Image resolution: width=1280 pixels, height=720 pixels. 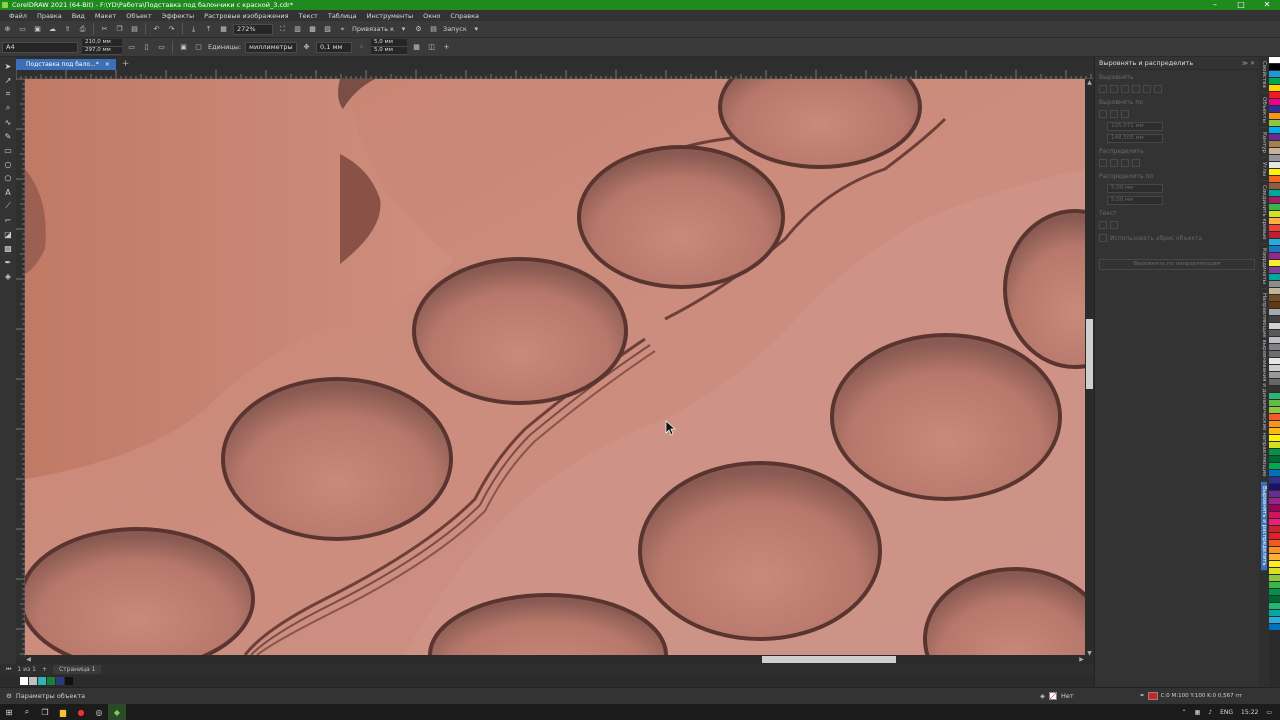 What do you see at coordinates (67, 29) in the screenshot?
I see `export-icon: ⇪` at bounding box center [67, 29].